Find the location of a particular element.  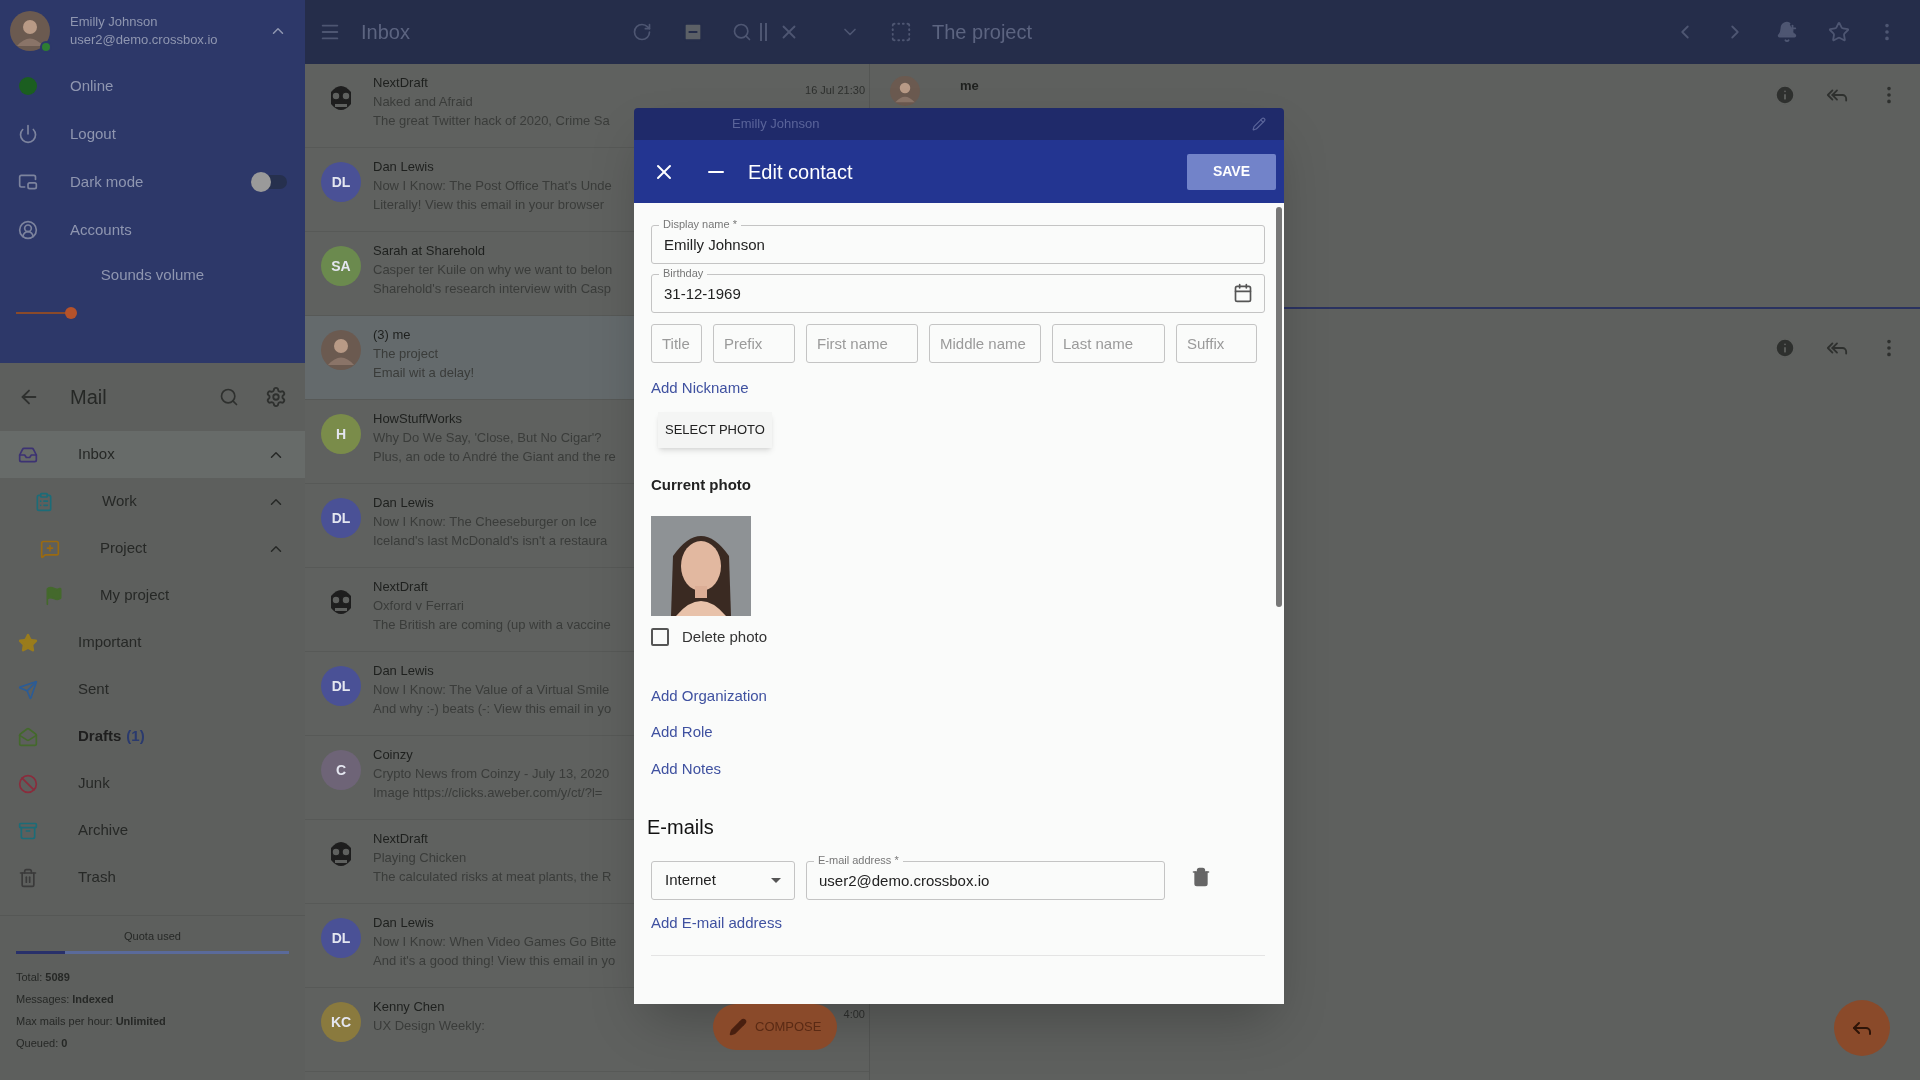

account-name: Emilly Johnson is located at coordinates (114, 22).